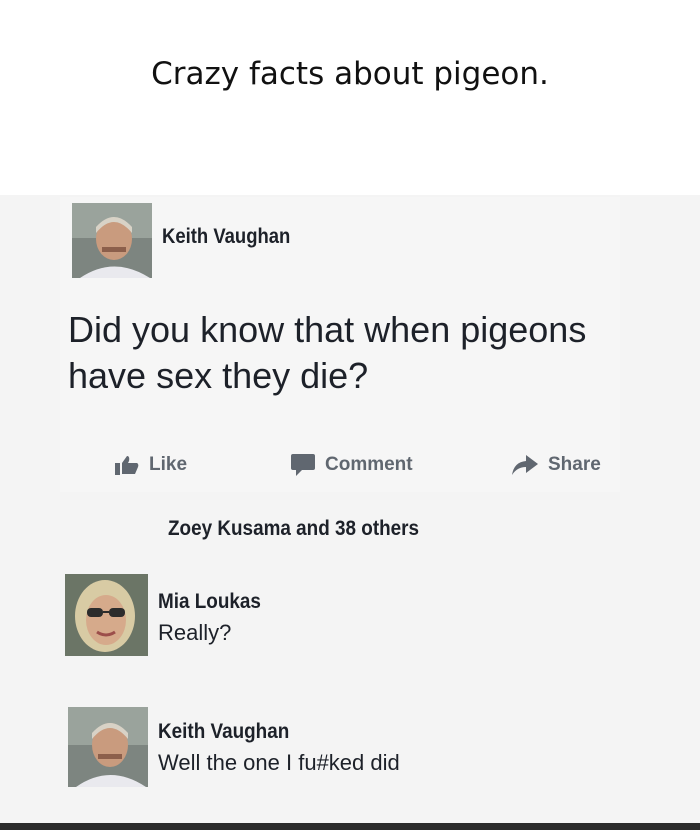  I want to click on comment-icon, so click(303, 465).